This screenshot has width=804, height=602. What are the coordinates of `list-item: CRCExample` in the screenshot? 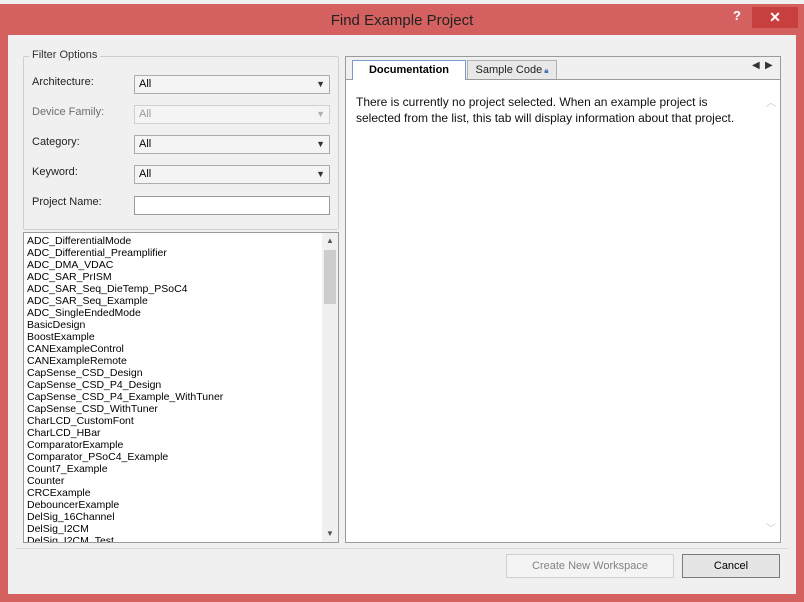 It's located at (172, 493).